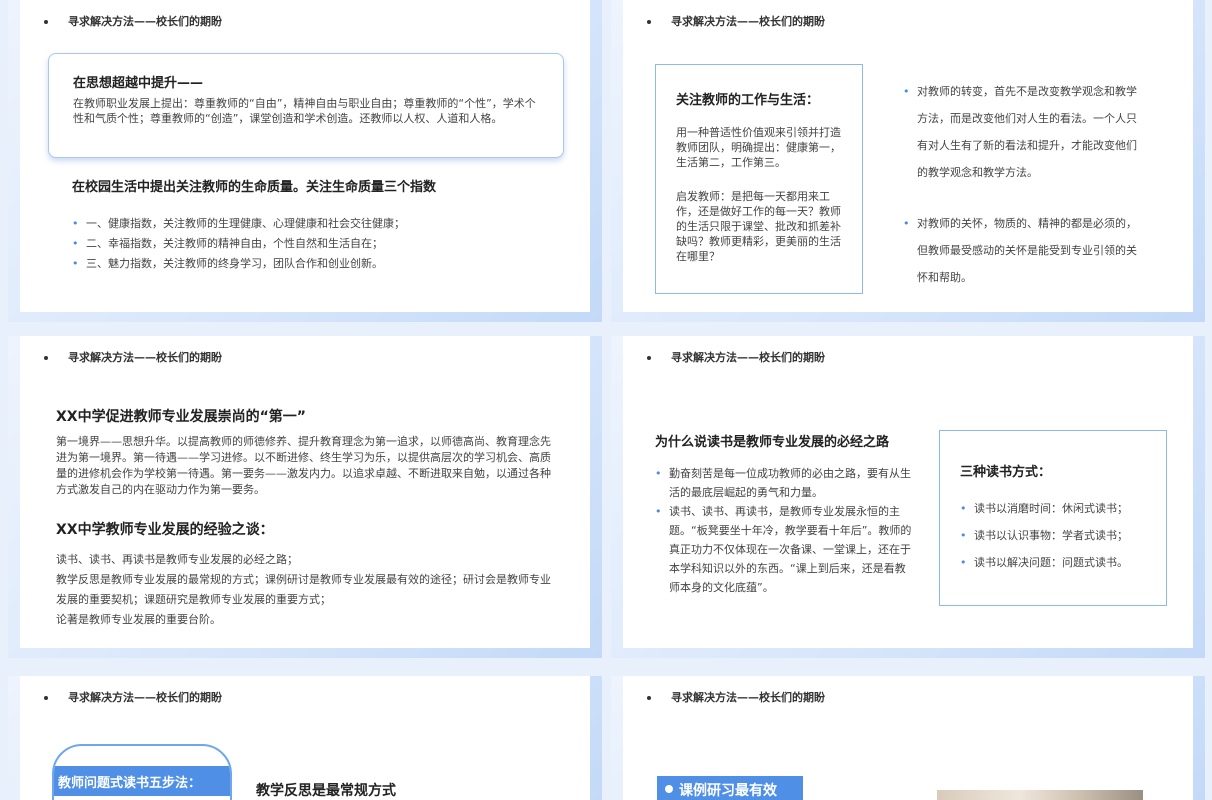 This screenshot has height=800, width=1212. I want to click on list-item: 勤奋刻苦是每一位成功教师的必由之路，要有从生活的最底层崛起的勇气和力量。, so click(784, 483).